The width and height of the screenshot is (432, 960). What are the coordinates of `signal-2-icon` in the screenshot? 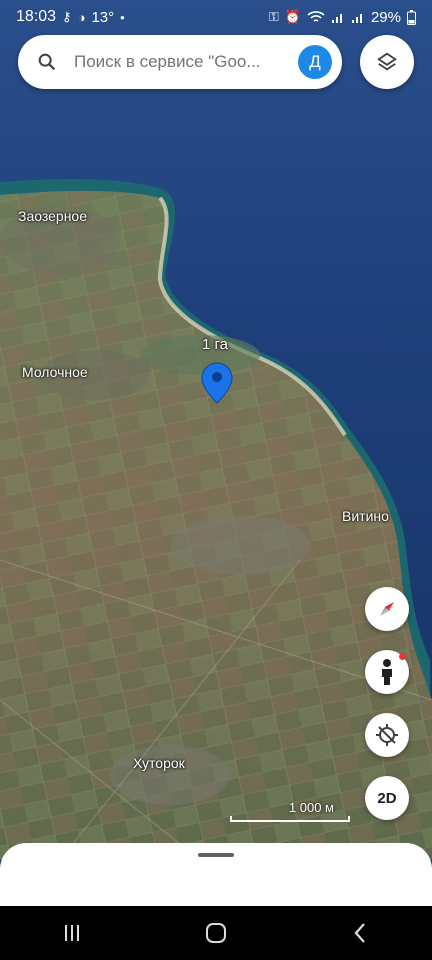 It's located at (356, 18).